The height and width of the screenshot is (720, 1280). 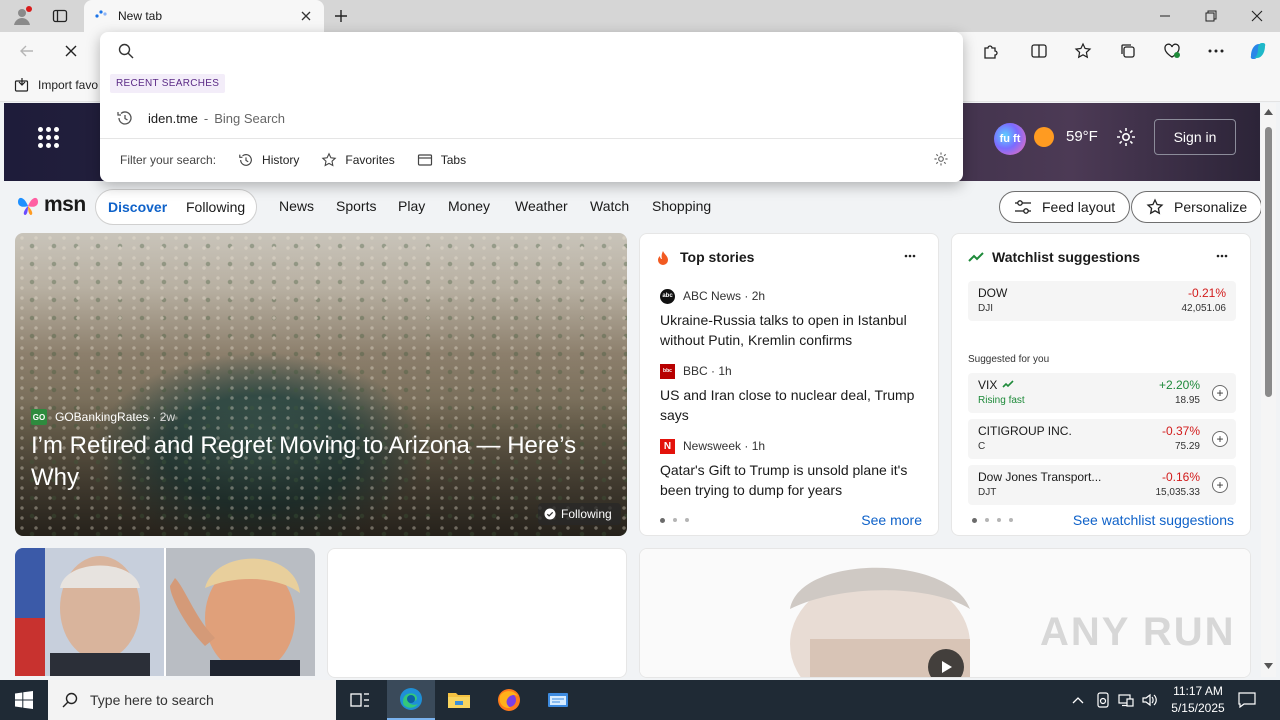 What do you see at coordinates (22, 16) in the screenshot?
I see `profile-button` at bounding box center [22, 16].